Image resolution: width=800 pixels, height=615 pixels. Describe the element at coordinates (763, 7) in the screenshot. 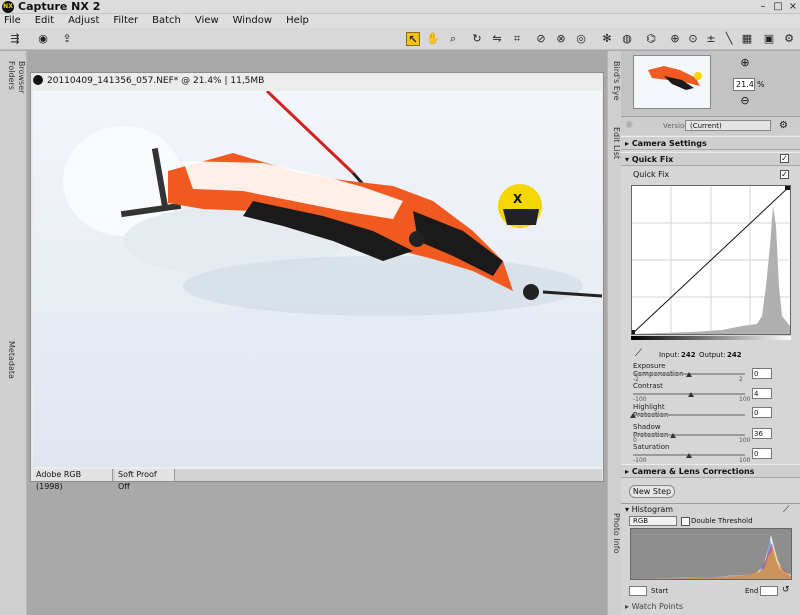

I see `minimize-button: –` at that location.